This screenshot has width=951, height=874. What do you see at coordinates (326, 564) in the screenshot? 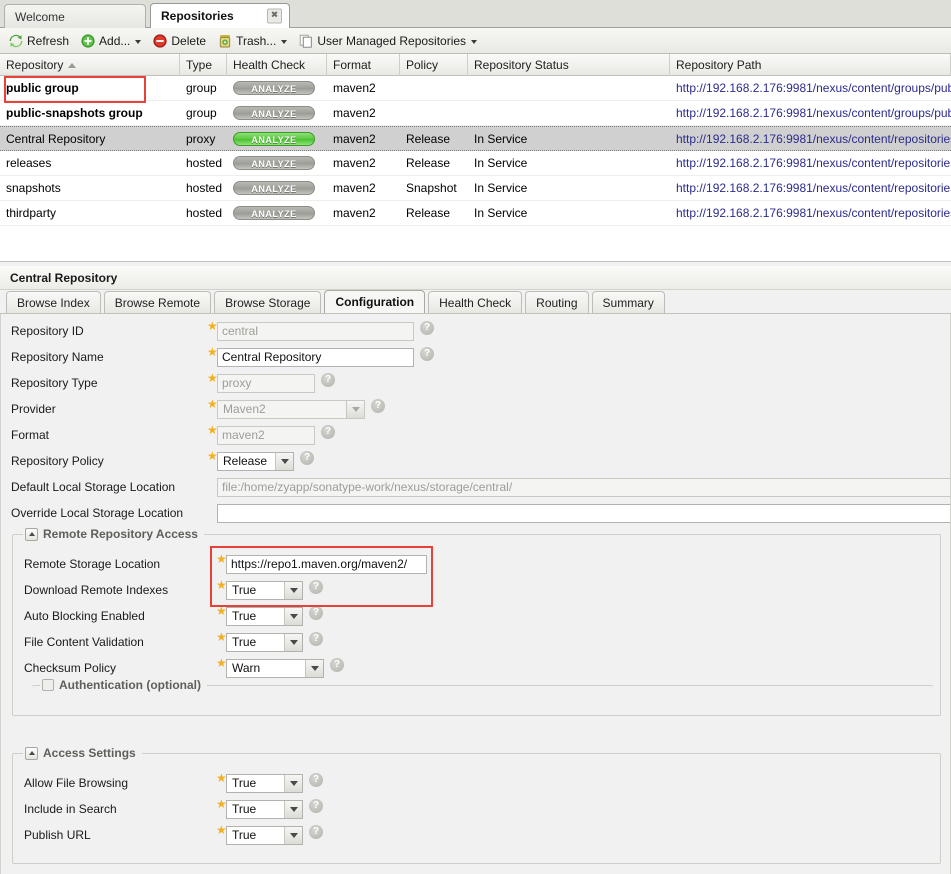
I see `remote-storage-location-input` at bounding box center [326, 564].